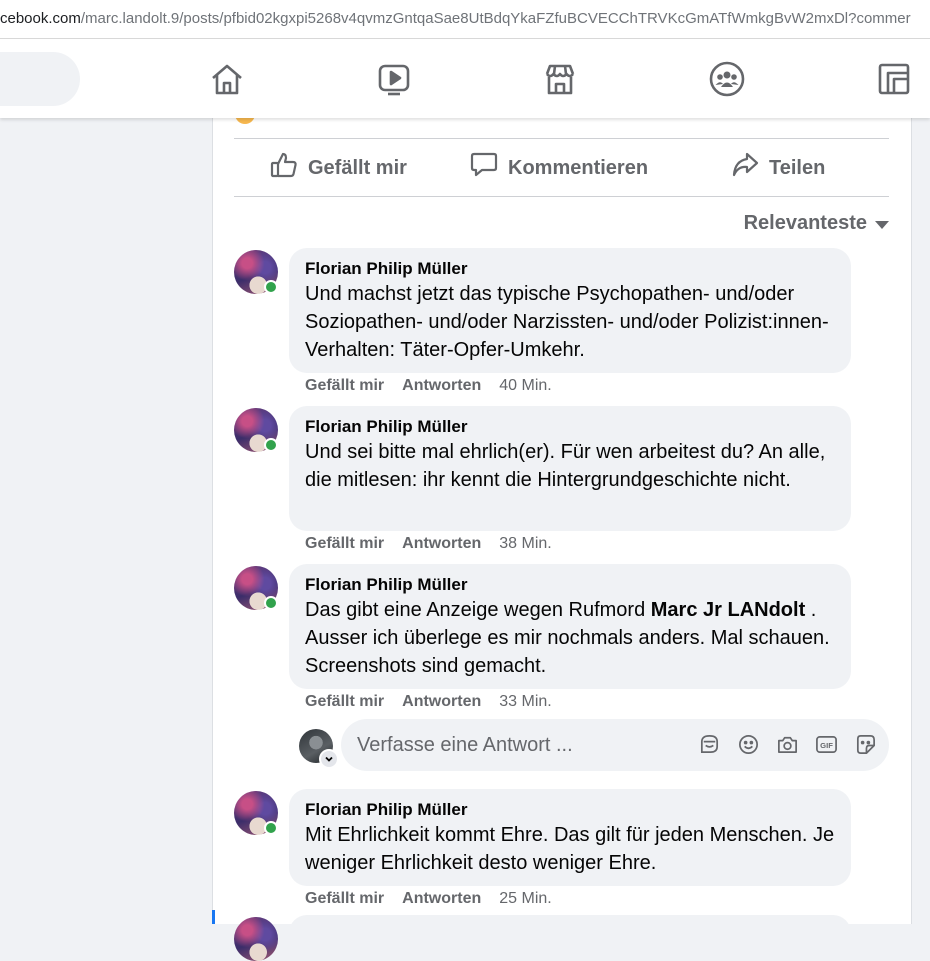  I want to click on home-icon, so click(227, 79).